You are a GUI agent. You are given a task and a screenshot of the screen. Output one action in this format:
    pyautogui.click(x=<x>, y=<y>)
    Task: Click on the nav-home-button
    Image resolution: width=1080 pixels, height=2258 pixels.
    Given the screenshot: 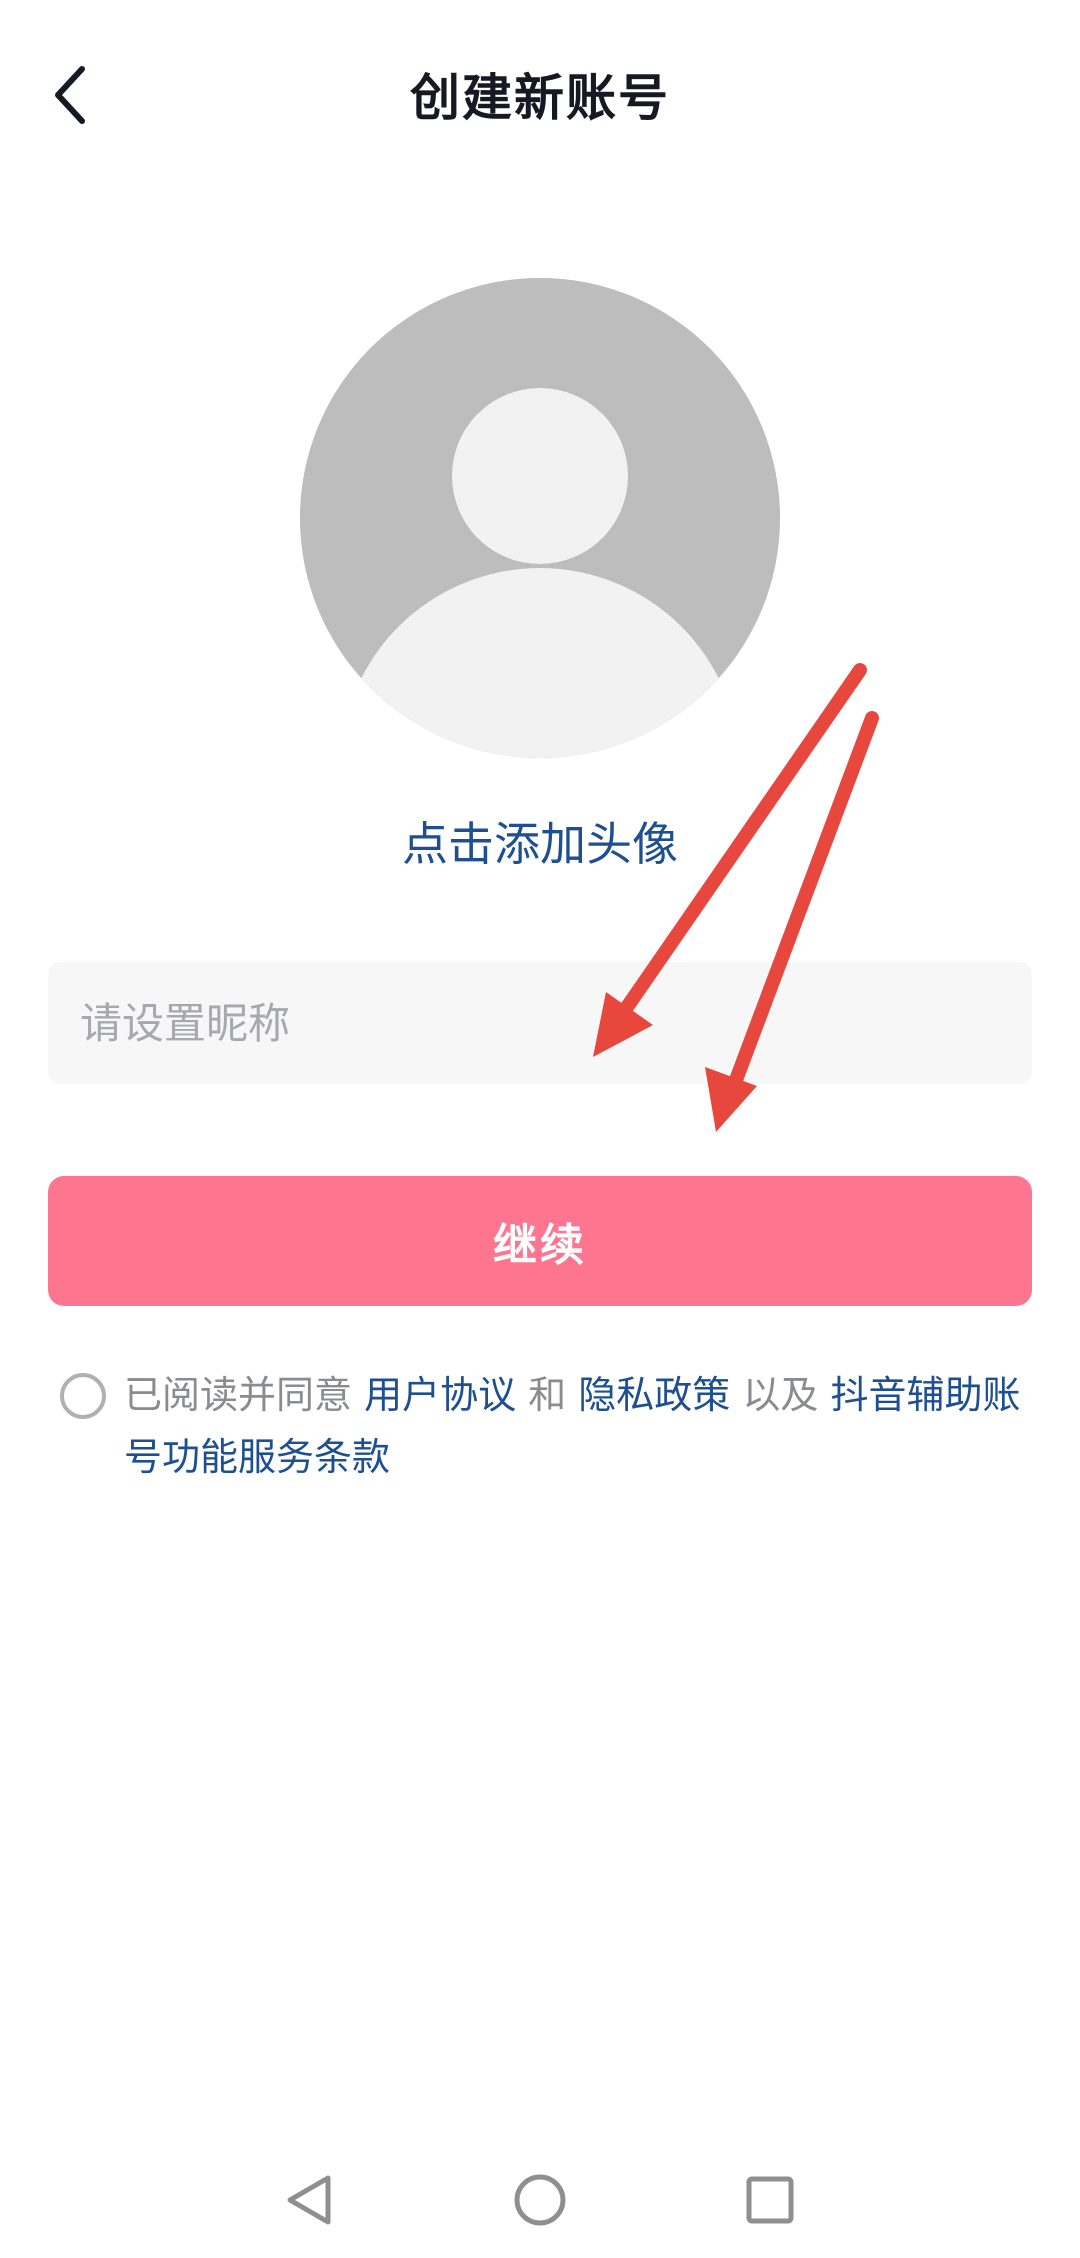 What is the action you would take?
    pyautogui.click(x=540, y=2200)
    